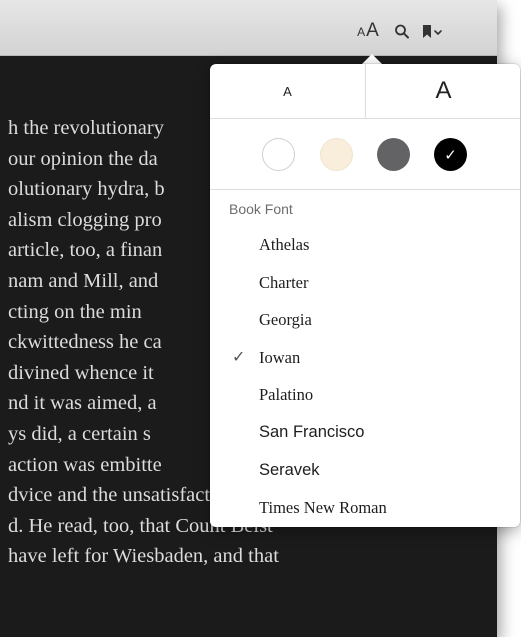 This screenshot has width=521, height=637. What do you see at coordinates (438, 32) in the screenshot?
I see `chevron-down-icon` at bounding box center [438, 32].